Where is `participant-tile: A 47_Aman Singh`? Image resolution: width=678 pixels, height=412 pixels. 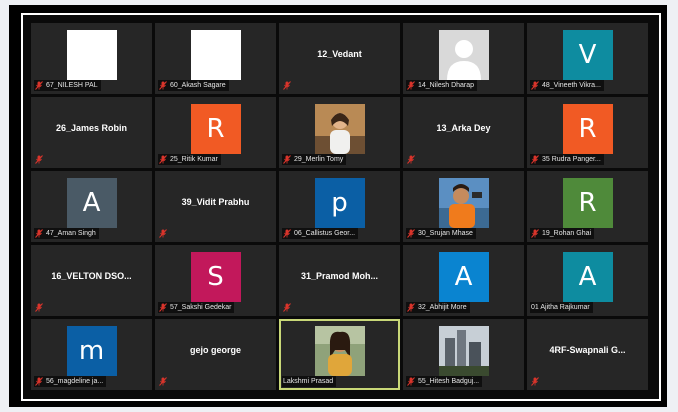 participant-tile: A 47_Aman Singh is located at coordinates (91, 206).